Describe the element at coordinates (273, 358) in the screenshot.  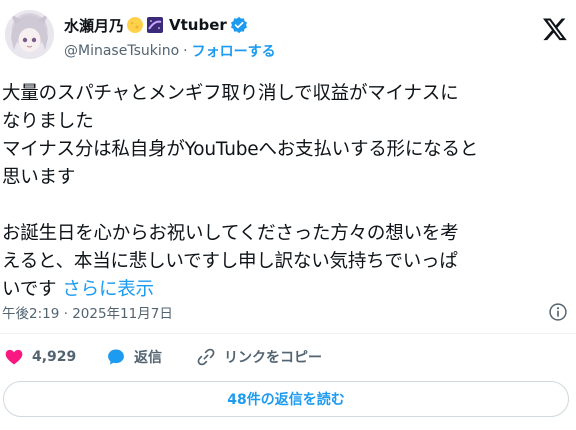
I see `copy-link-label: リンクをコピー` at that location.